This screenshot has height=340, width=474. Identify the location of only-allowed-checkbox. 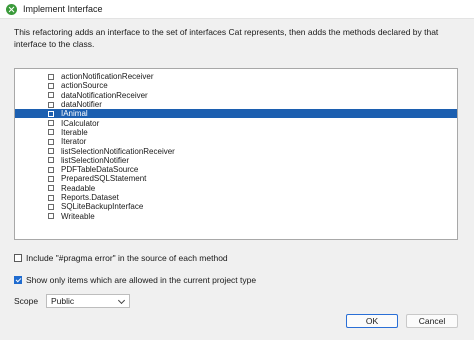
(18, 280).